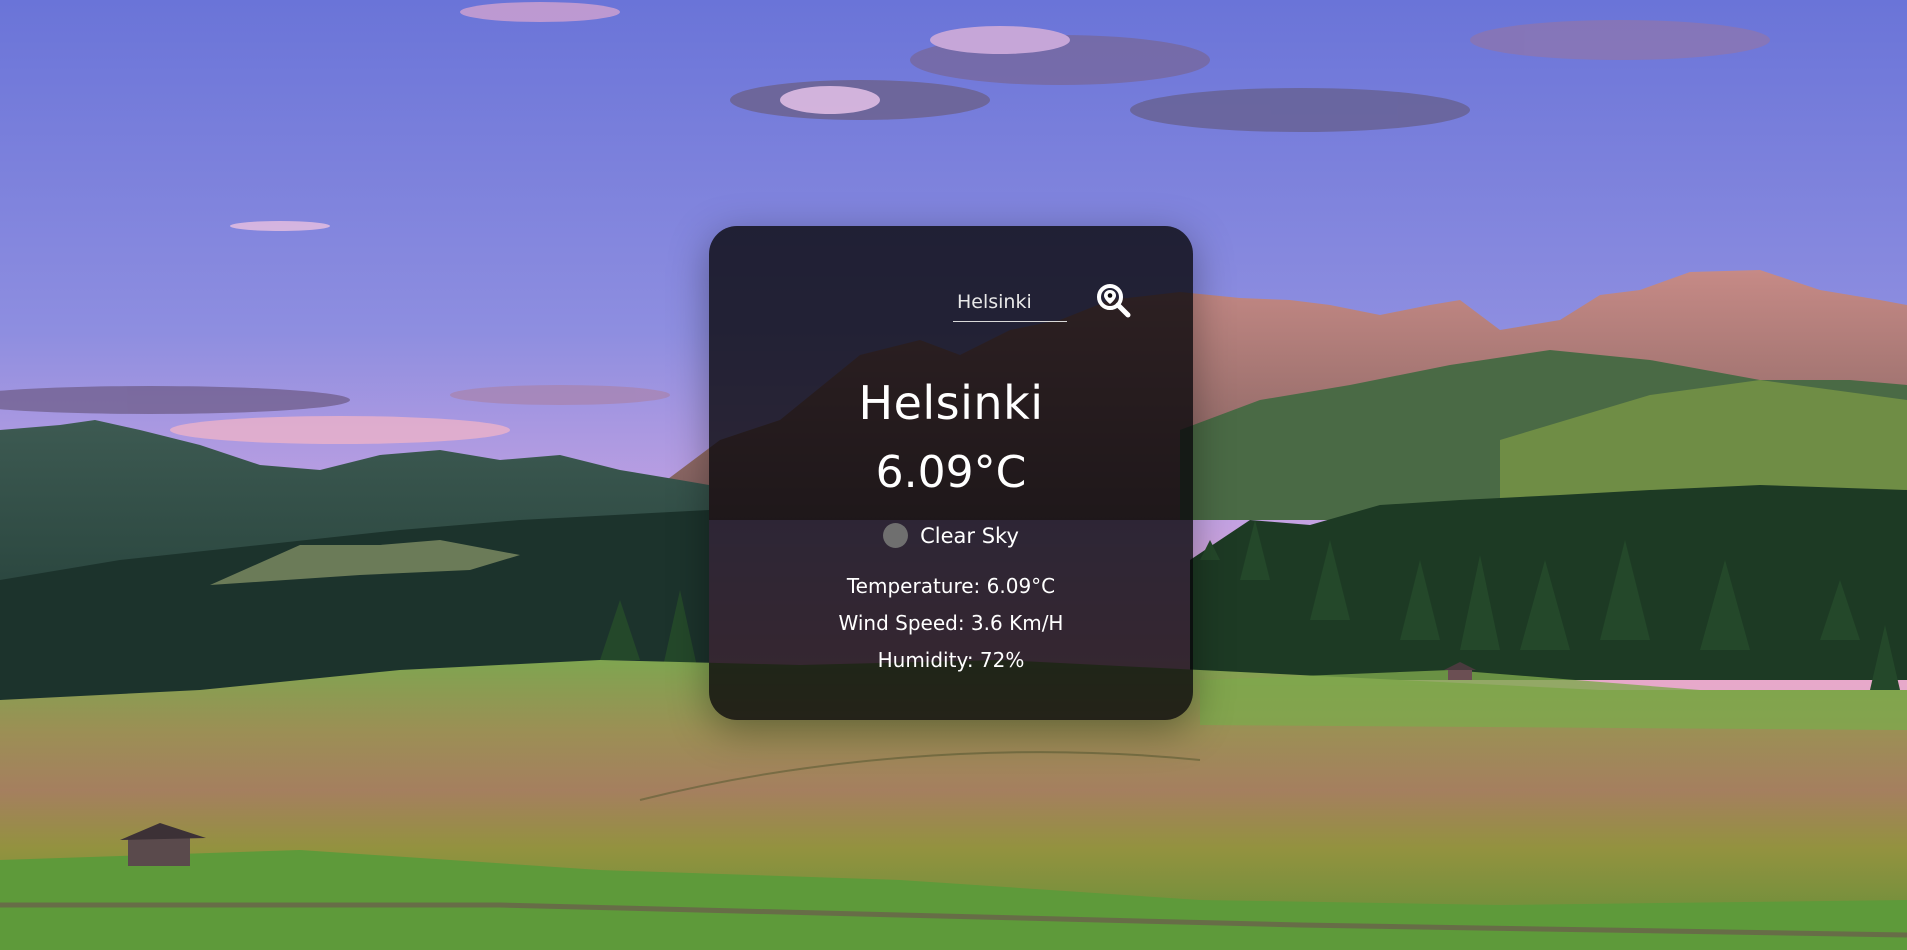  I want to click on weather-condition-icon, so click(896, 535).